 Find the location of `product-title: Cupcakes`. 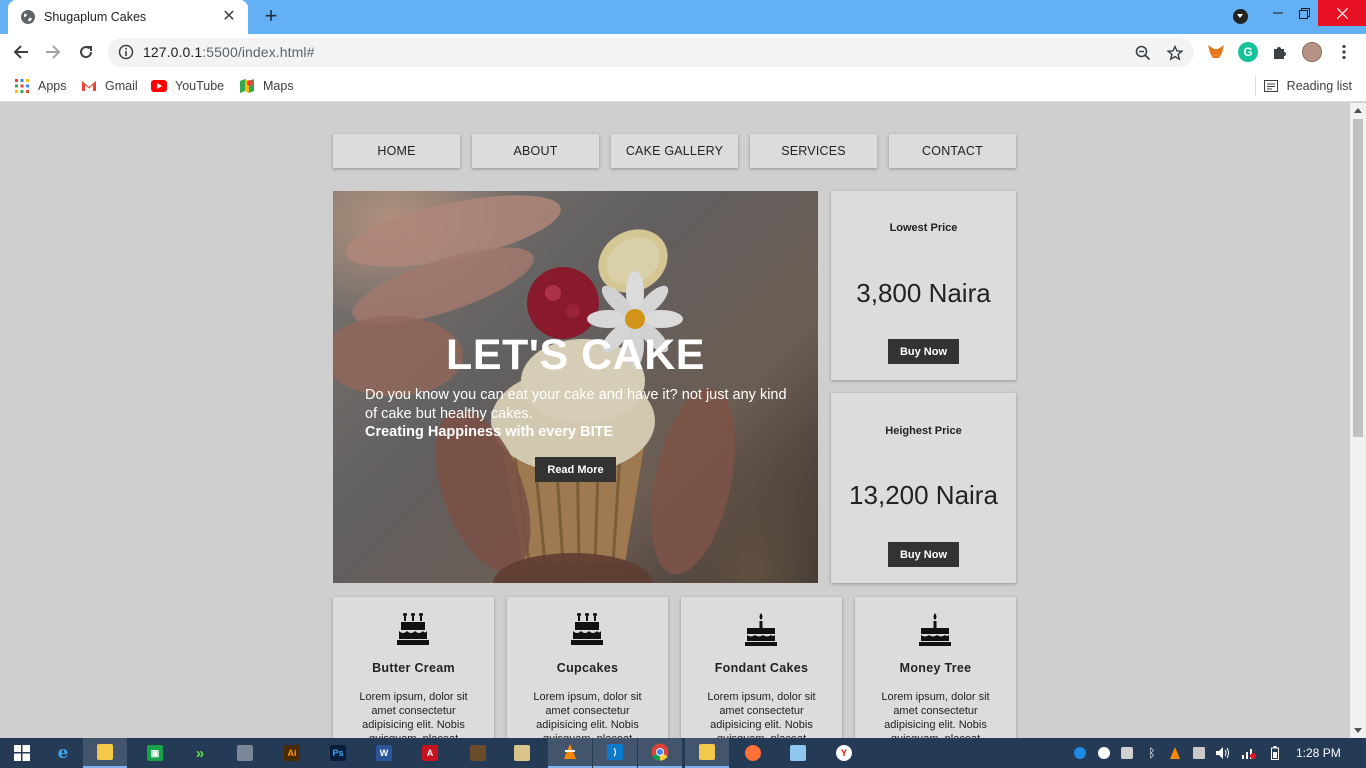

product-title: Cupcakes is located at coordinates (587, 668).